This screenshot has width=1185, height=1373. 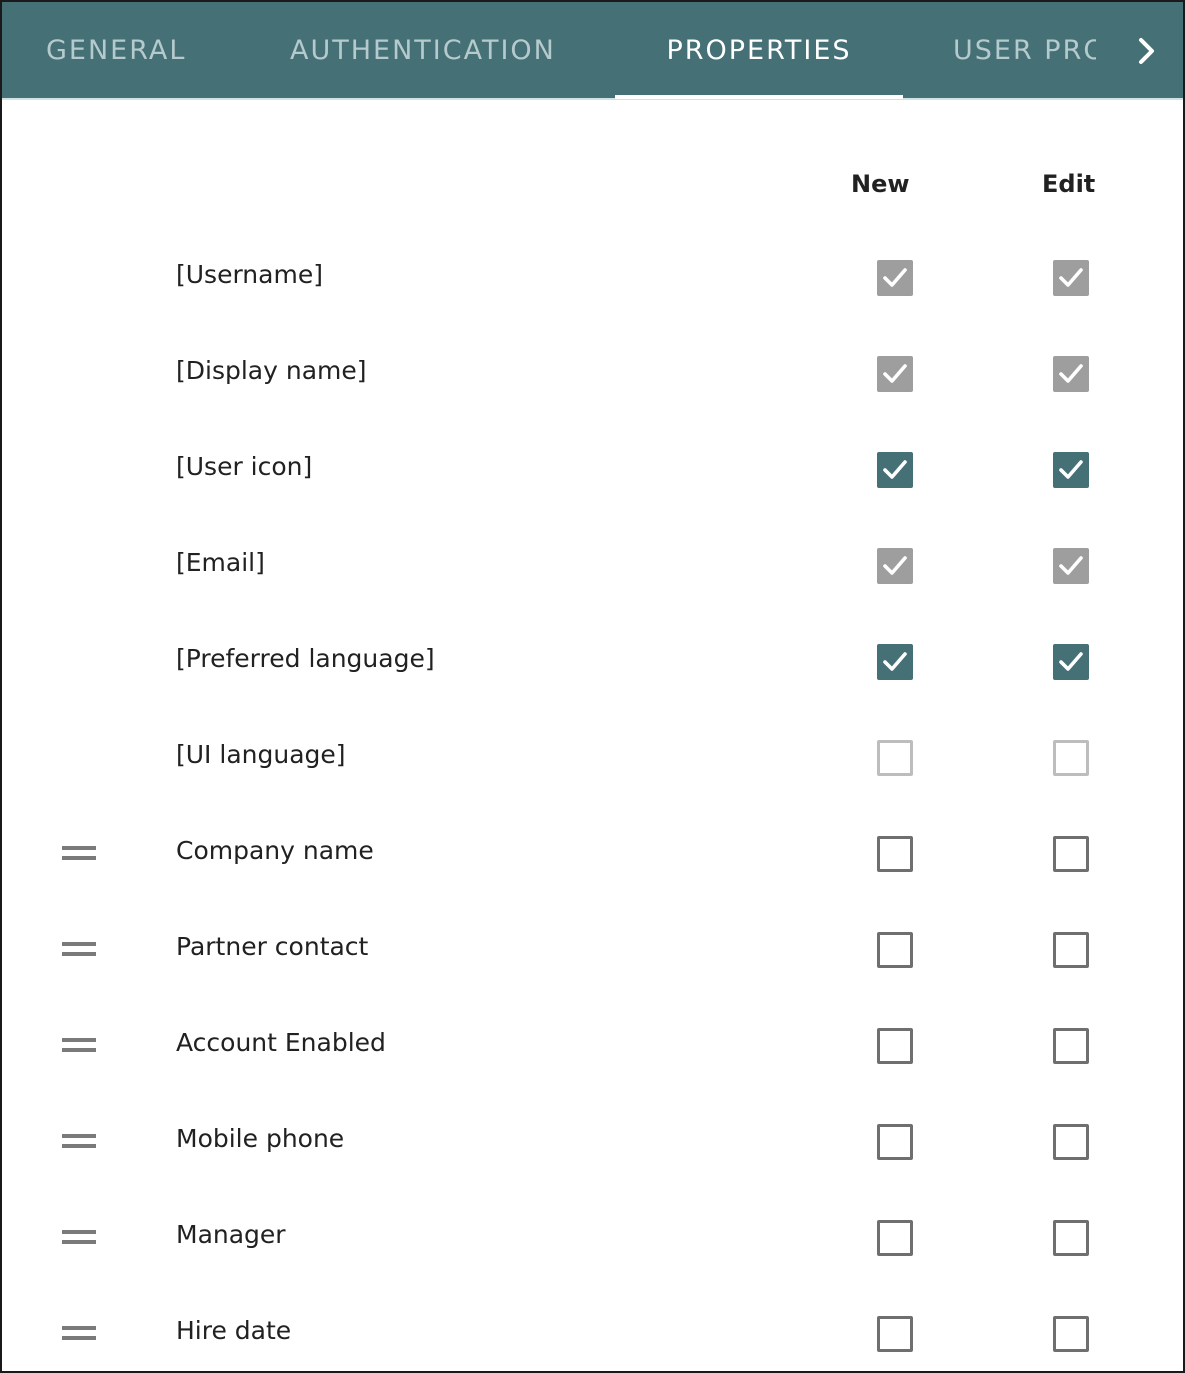 What do you see at coordinates (592, 1142) in the screenshot?
I see `property-row: Mobile phone` at bounding box center [592, 1142].